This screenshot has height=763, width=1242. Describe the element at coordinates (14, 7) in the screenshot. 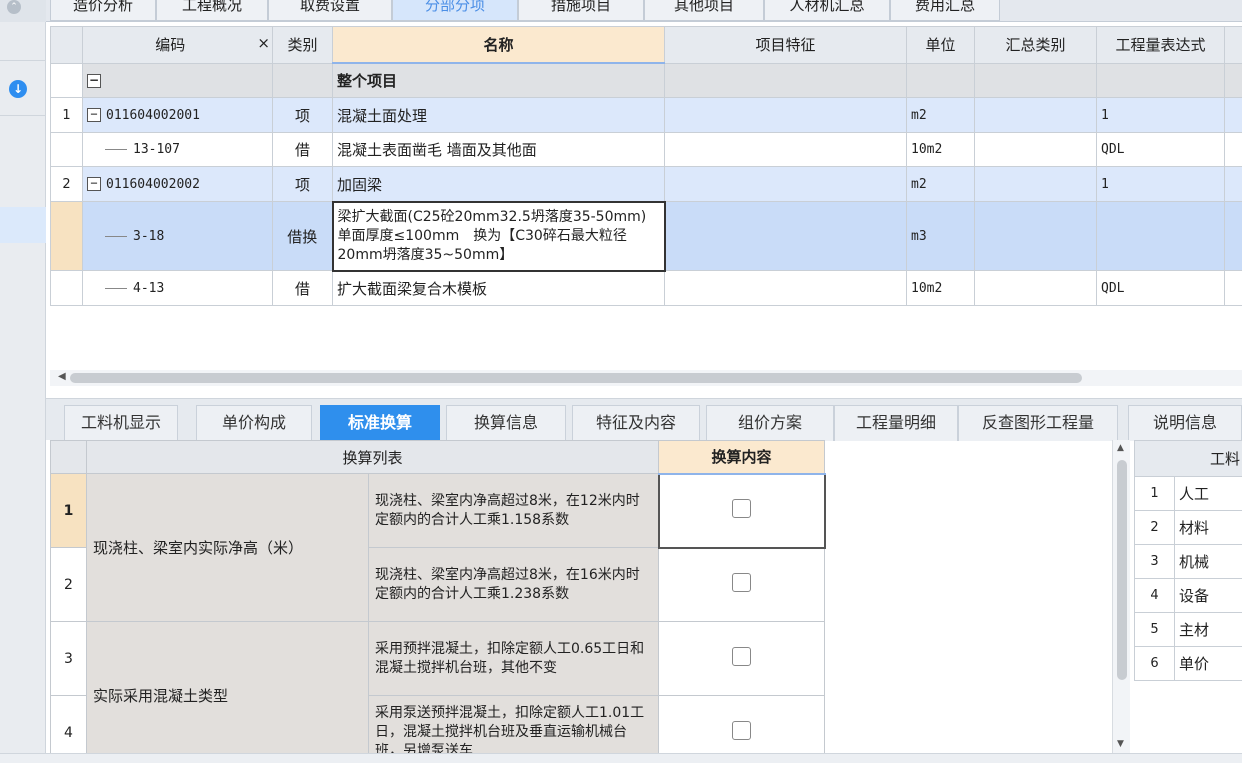

I see `collapse-icon: ⌃` at that location.